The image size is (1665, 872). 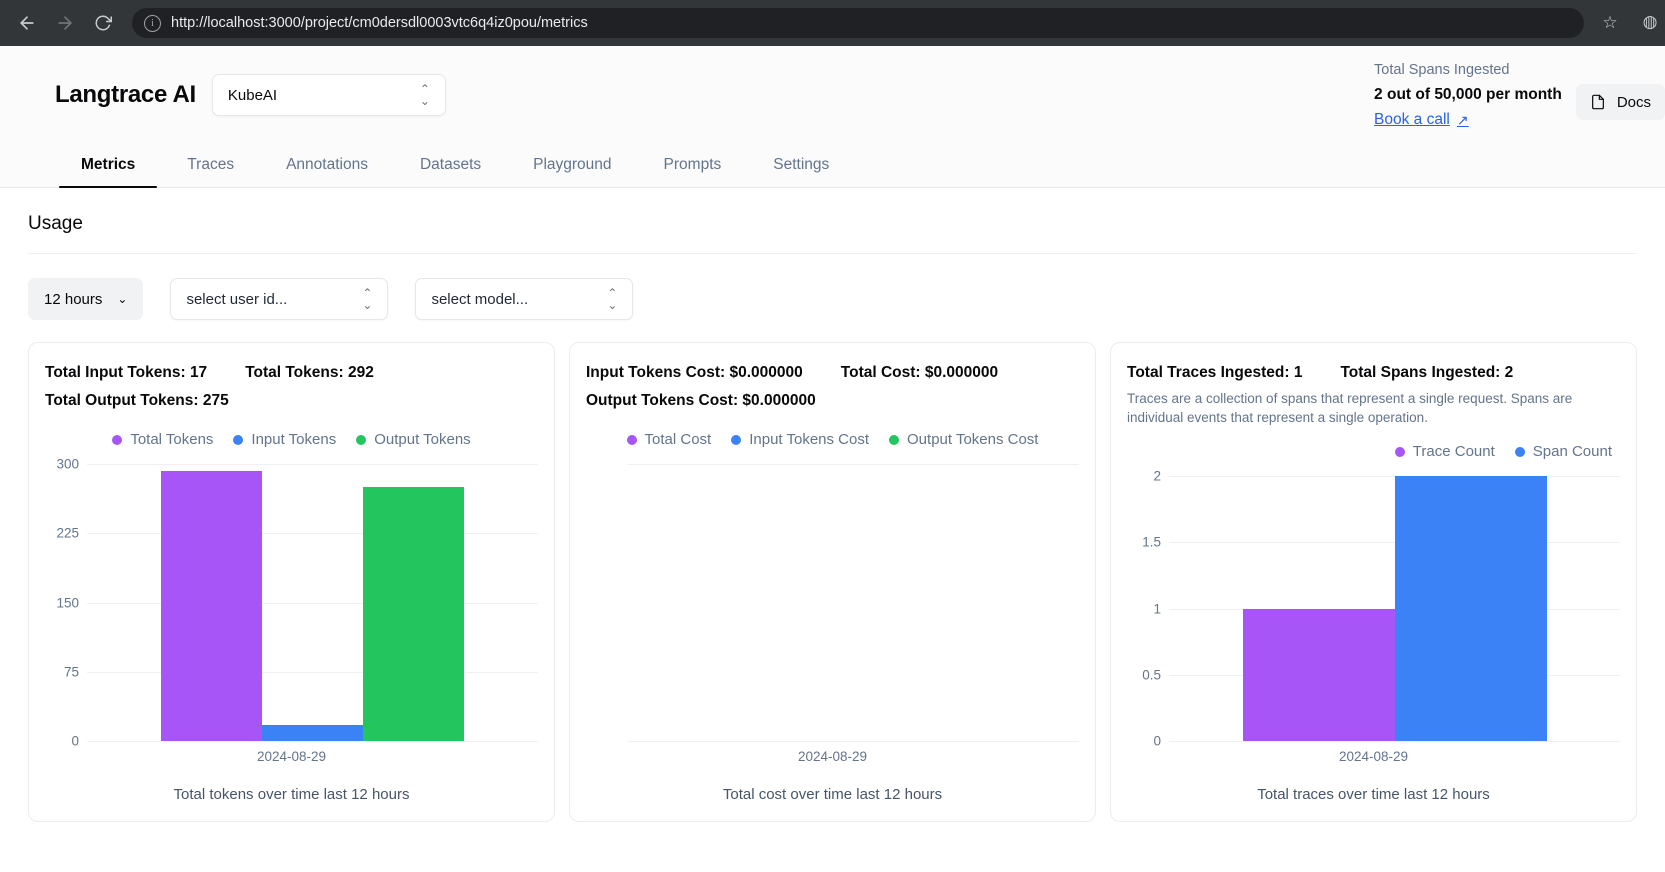 I want to click on stat-input-tokens-cost: Input Tokens Cost: $0.000000, so click(x=694, y=372).